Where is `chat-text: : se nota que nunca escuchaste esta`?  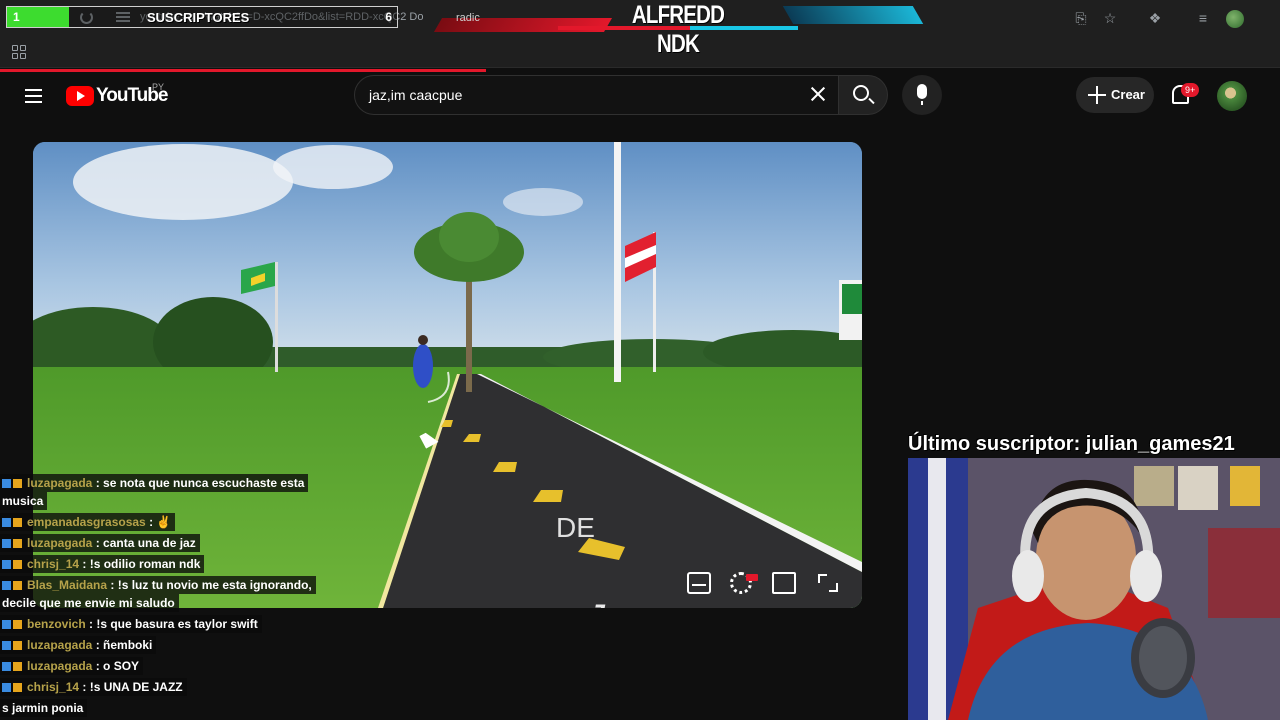
chat-text: : se nota que nunca escuchaste esta is located at coordinates (198, 483).